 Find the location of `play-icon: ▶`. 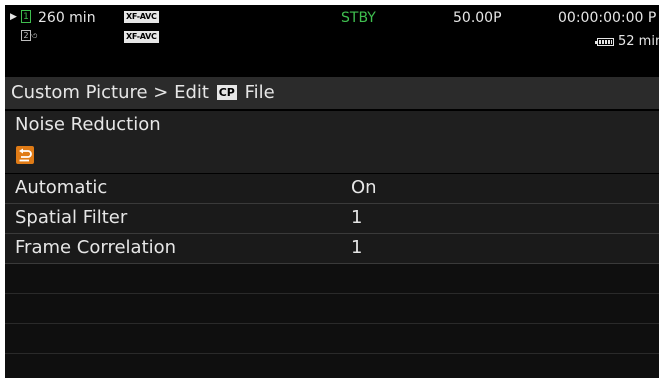

play-icon: ▶ is located at coordinates (13, 17).